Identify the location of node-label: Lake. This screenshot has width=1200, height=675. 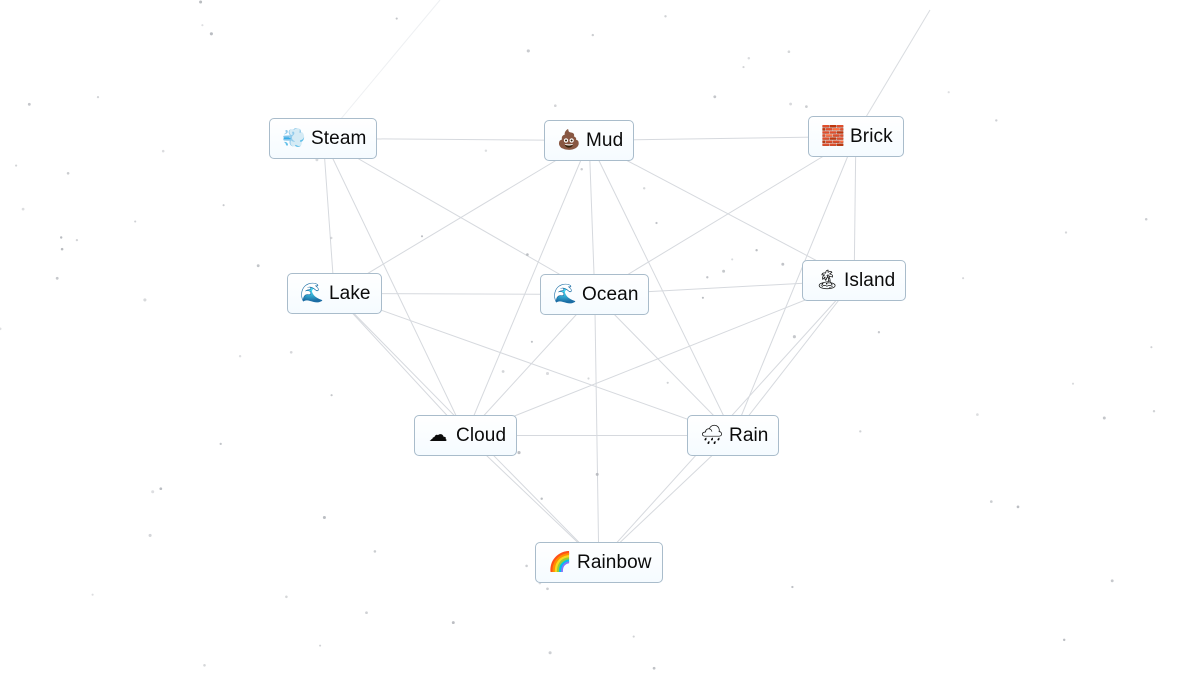
(350, 293).